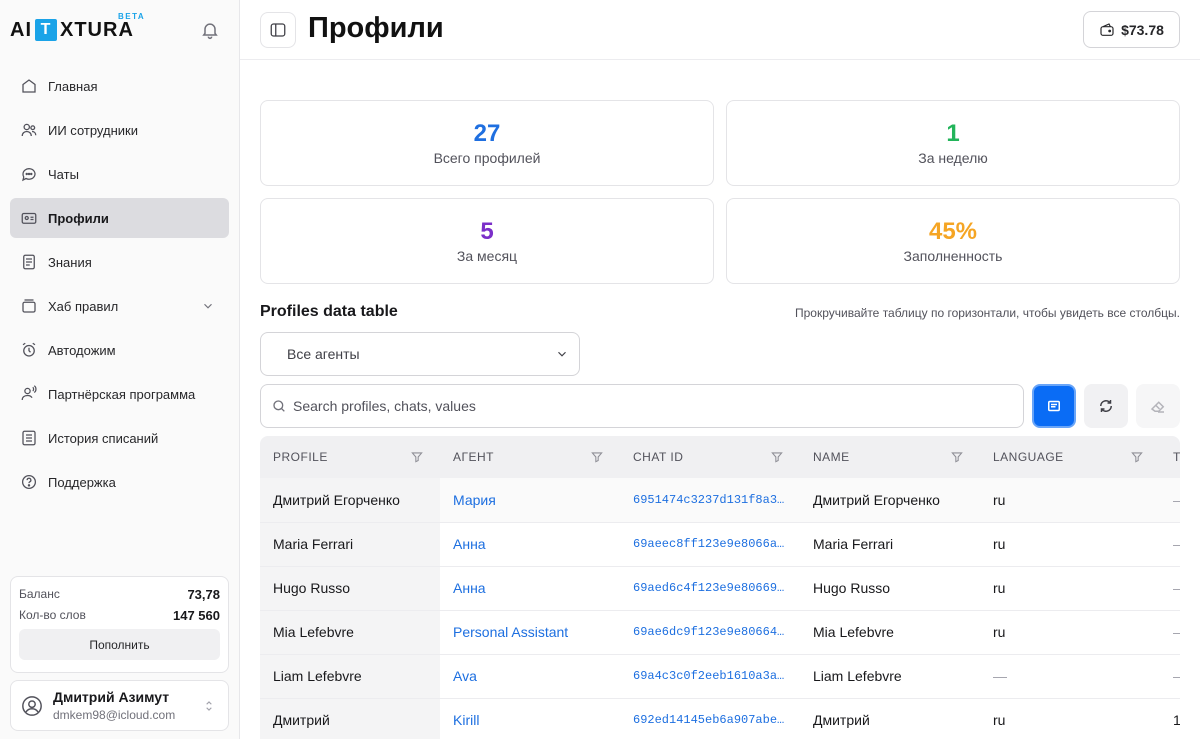 This screenshot has height=739, width=1200. I want to click on sidebar-item-home: Главная, so click(119, 86).